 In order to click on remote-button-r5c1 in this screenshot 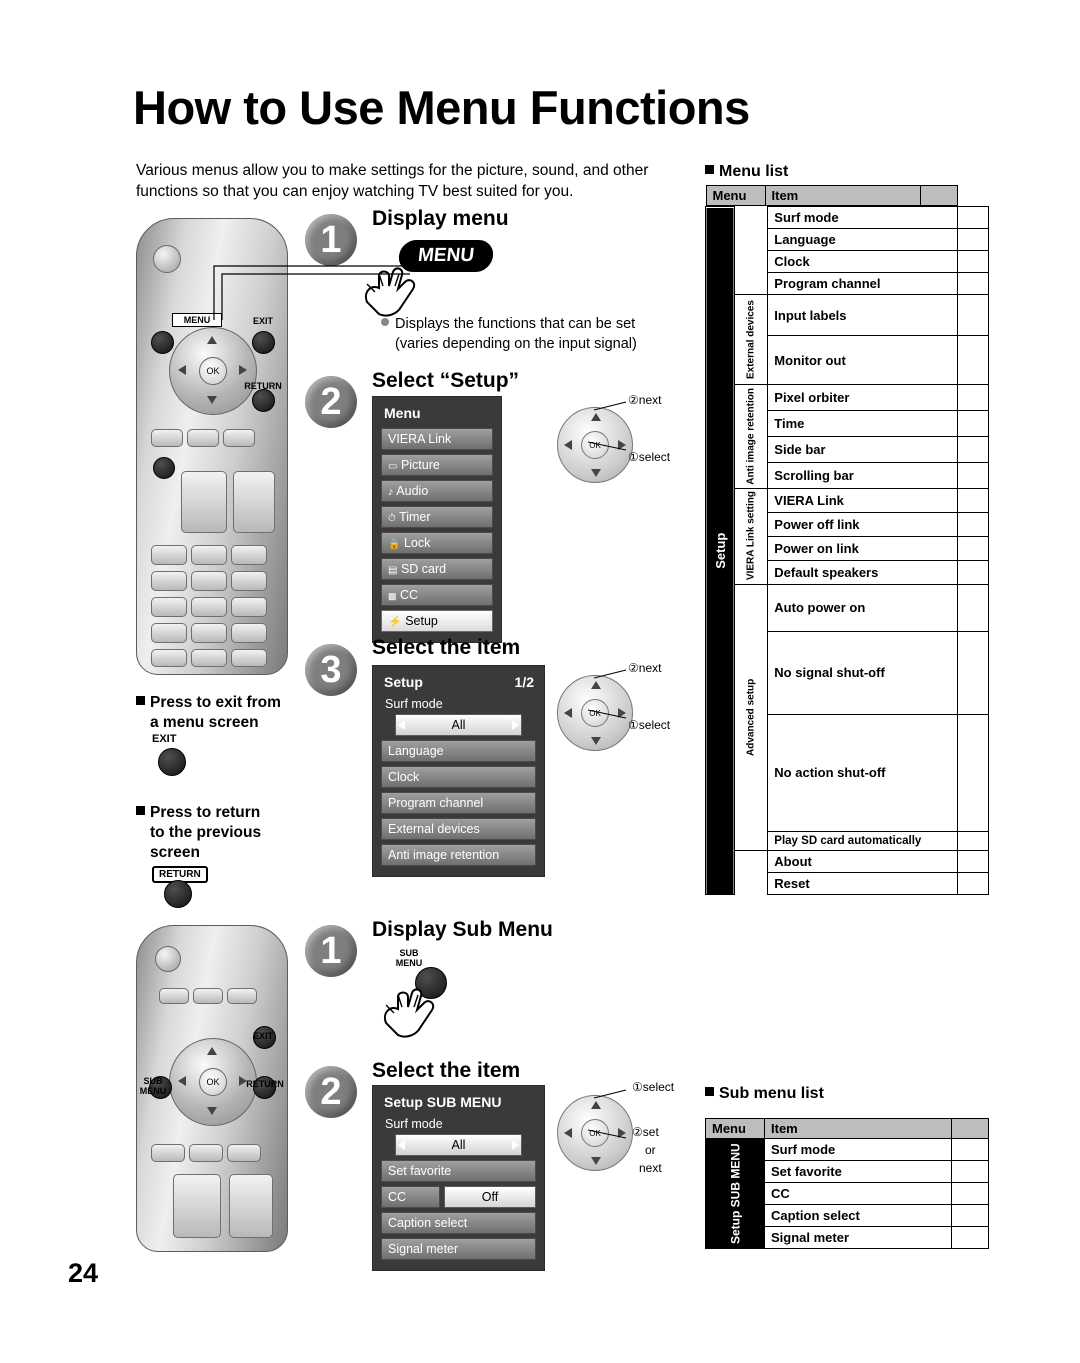, I will do `click(169, 607)`.